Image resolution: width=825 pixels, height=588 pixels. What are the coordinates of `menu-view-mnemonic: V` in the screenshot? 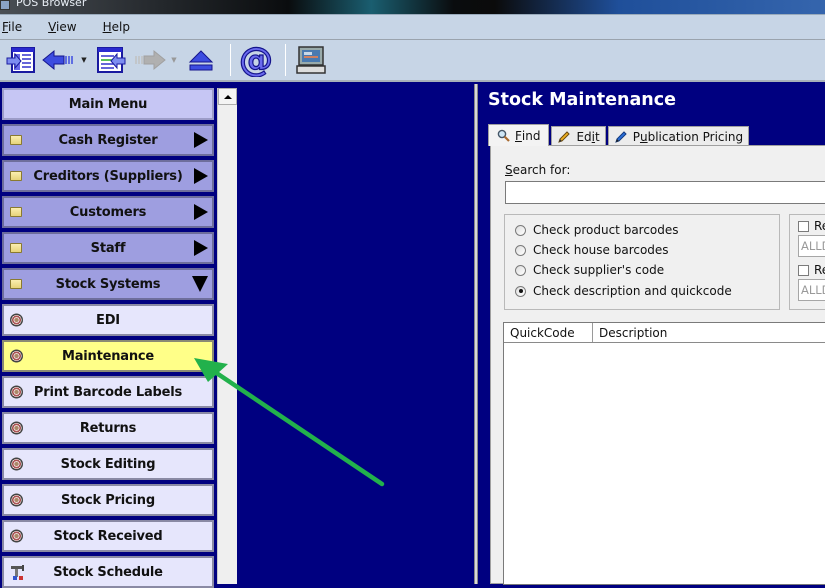 It's located at (52, 27).